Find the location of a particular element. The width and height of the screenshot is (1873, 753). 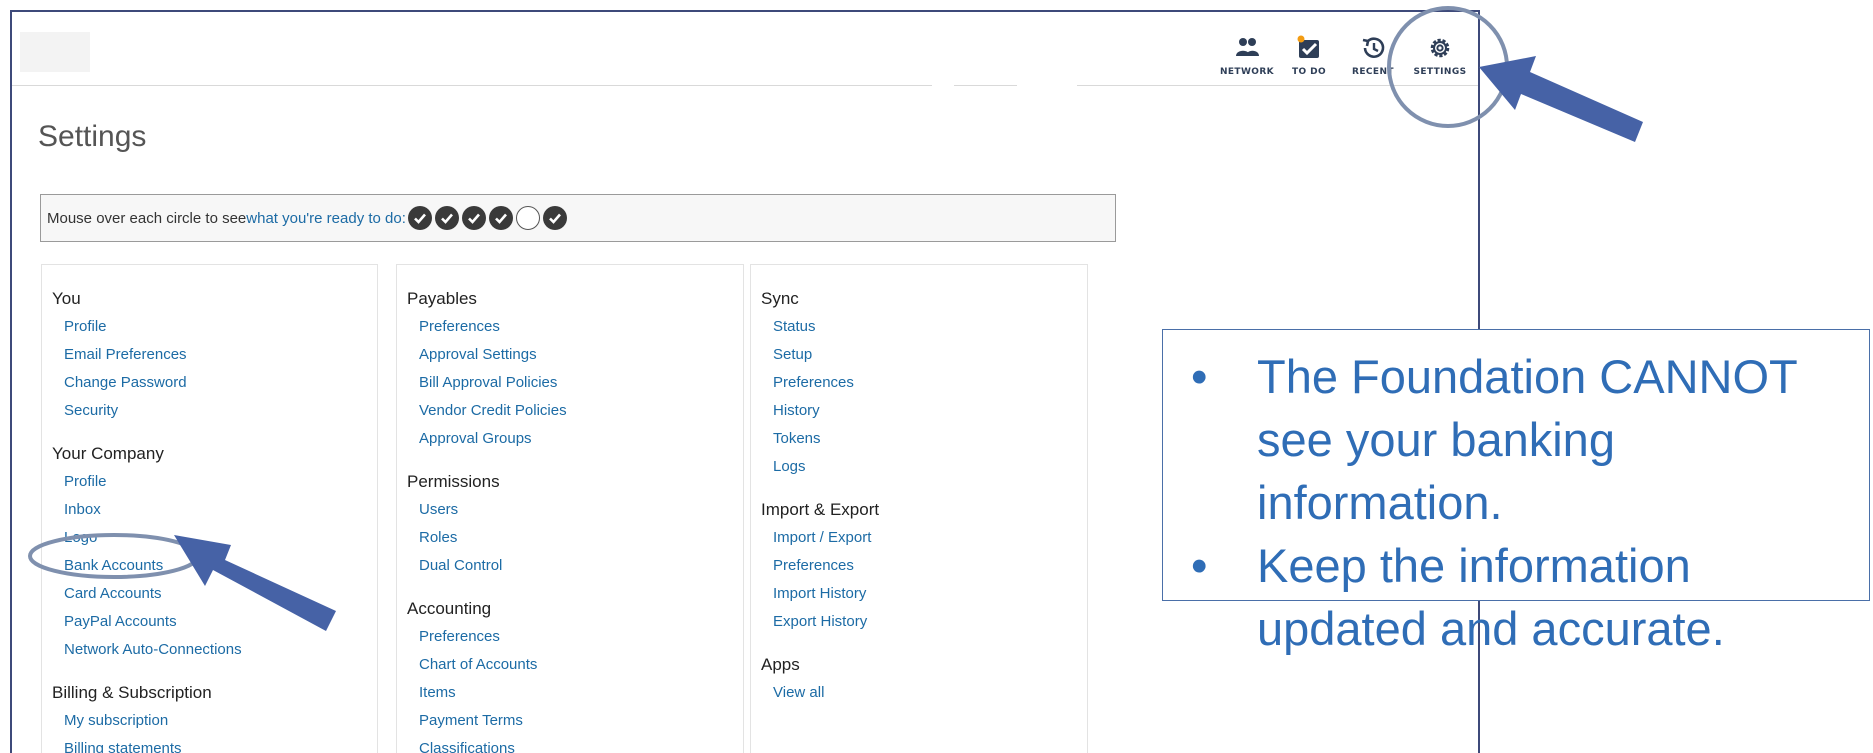

settings-group-title: Payables is located at coordinates (442, 298).